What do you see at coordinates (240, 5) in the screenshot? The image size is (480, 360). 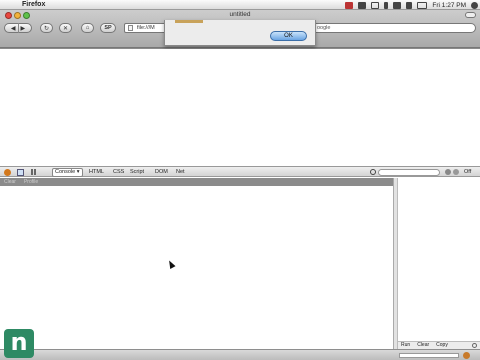 I see `mac-menu-bar: Firefox Fri 1:27 PM` at bounding box center [240, 5].